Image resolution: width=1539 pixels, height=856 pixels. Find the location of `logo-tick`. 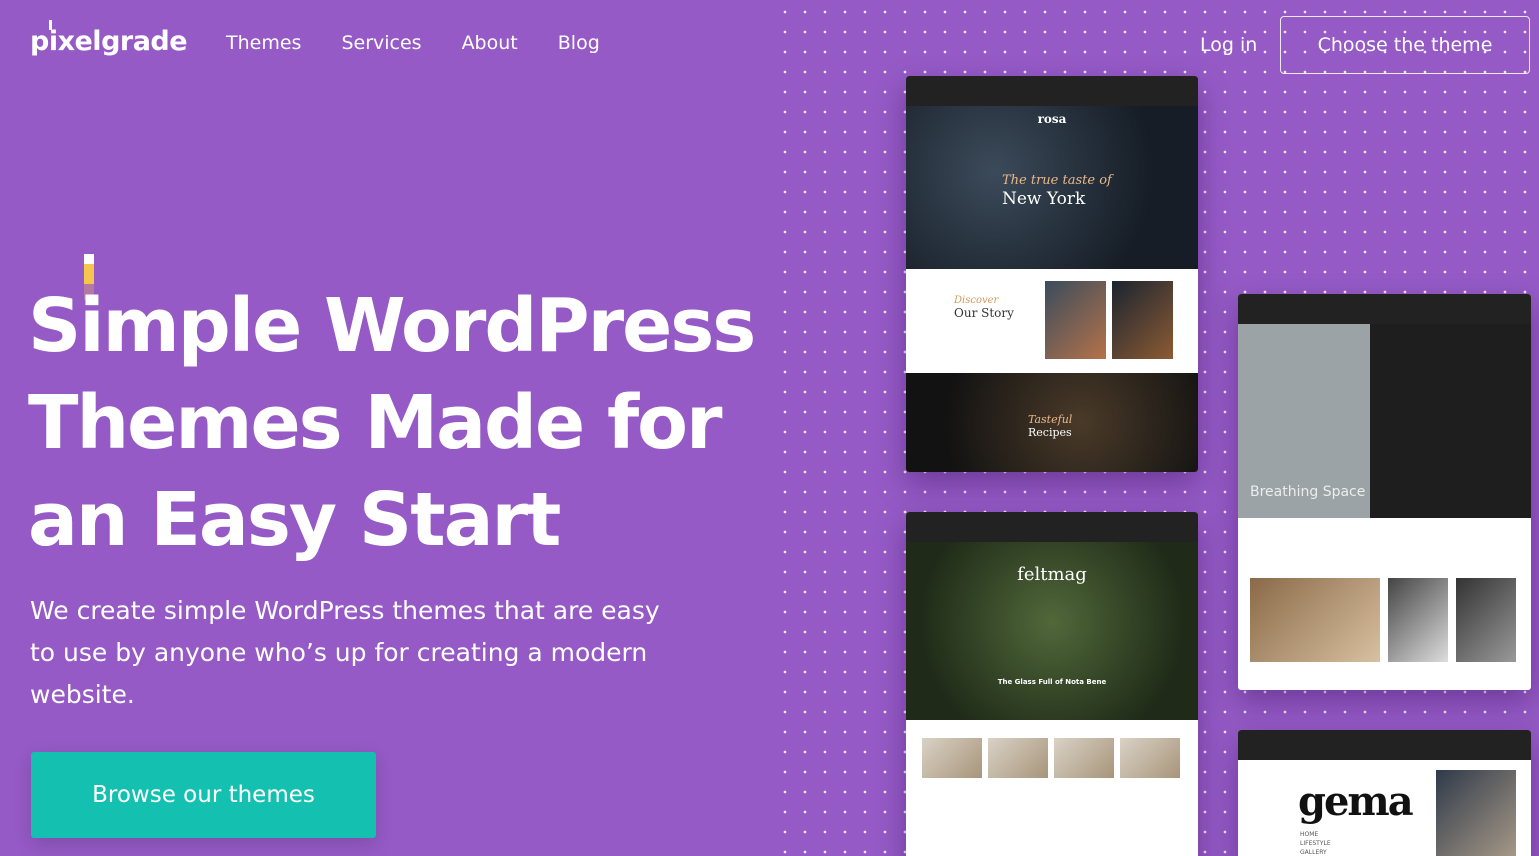

logo-tick is located at coordinates (50, 25).